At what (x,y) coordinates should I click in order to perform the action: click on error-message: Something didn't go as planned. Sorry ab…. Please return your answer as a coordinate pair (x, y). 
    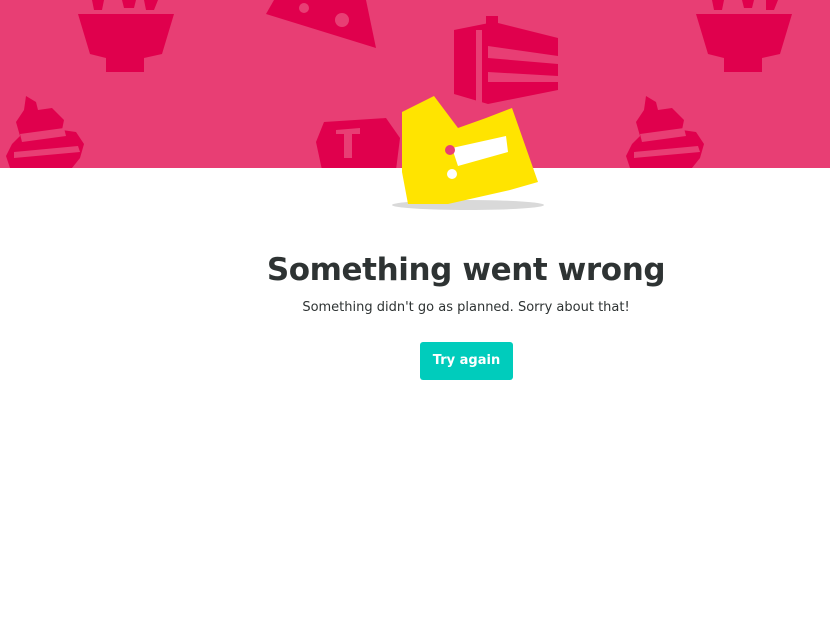
    Looking at the image, I should click on (466, 307).